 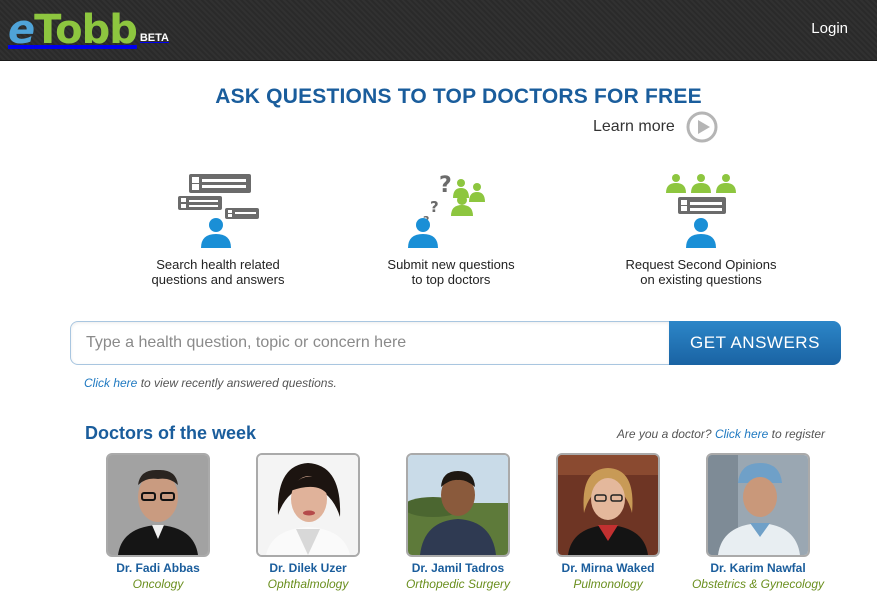 I want to click on learn-more-link: Learn more, so click(x=655, y=127).